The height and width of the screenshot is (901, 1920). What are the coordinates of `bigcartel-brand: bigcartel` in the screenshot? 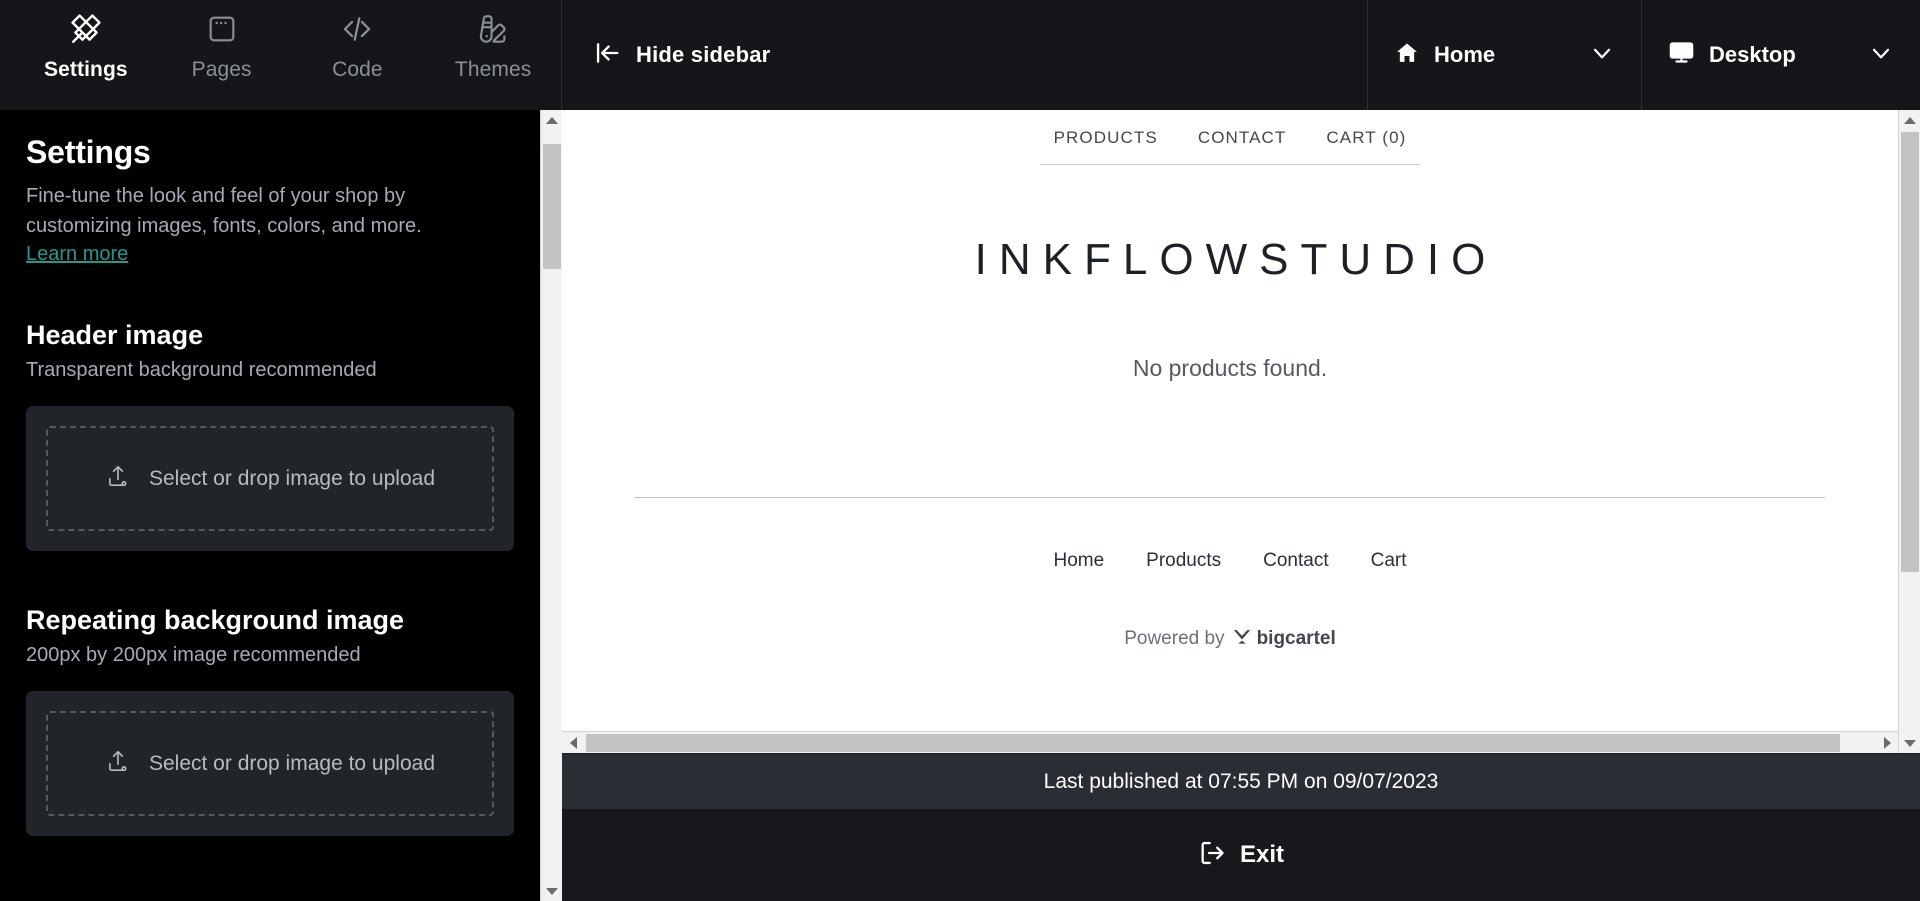 It's located at (1284, 639).